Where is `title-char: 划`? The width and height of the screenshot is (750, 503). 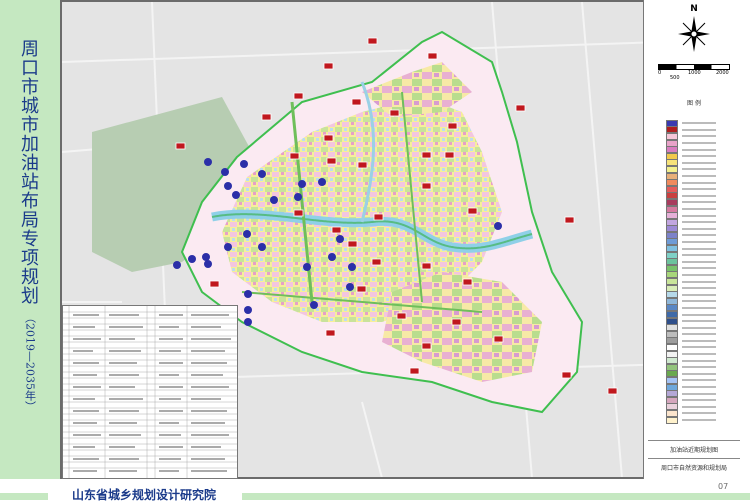
title-char: 划 is located at coordinates (30, 296).